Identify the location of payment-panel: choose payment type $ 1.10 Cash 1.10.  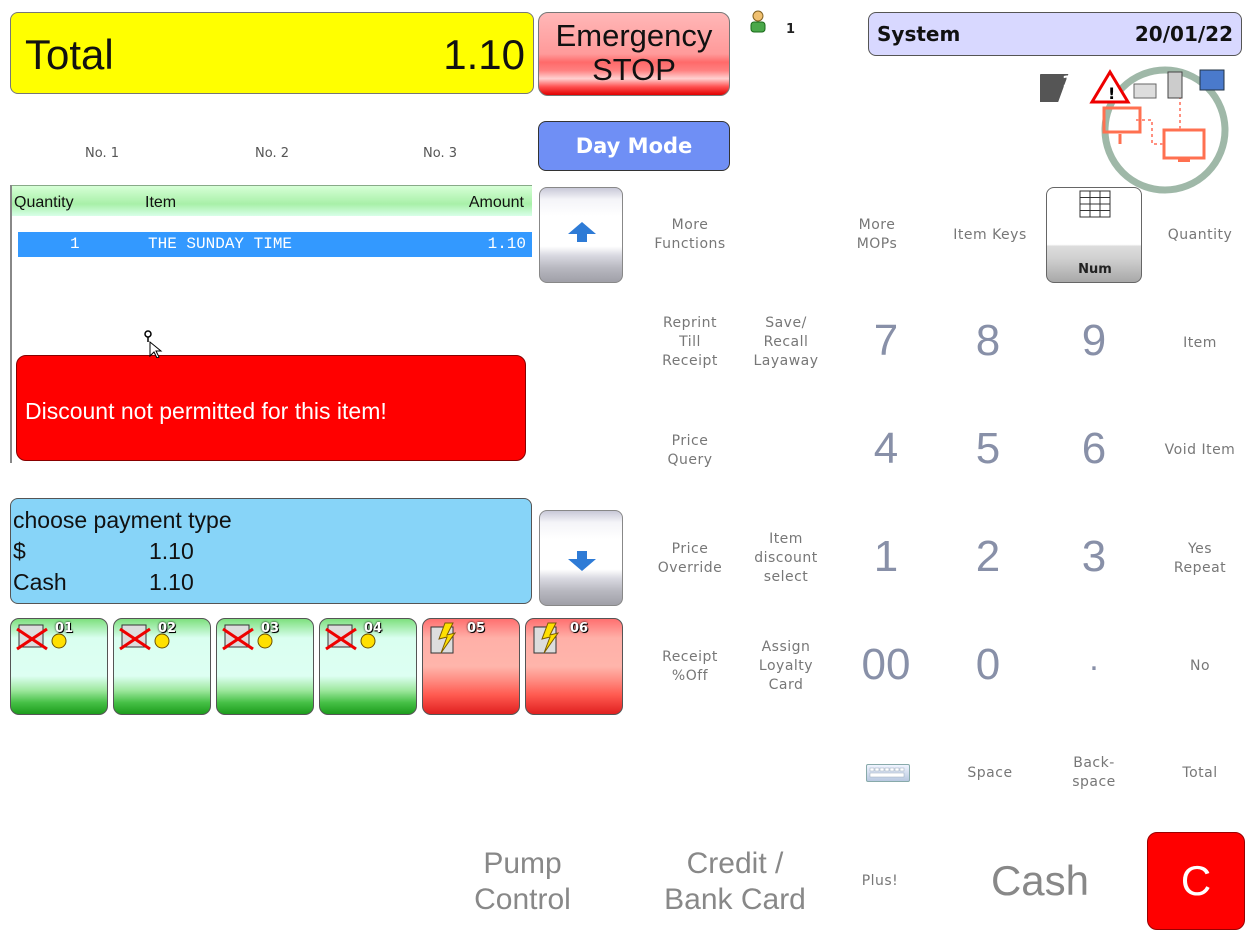
(271, 551).